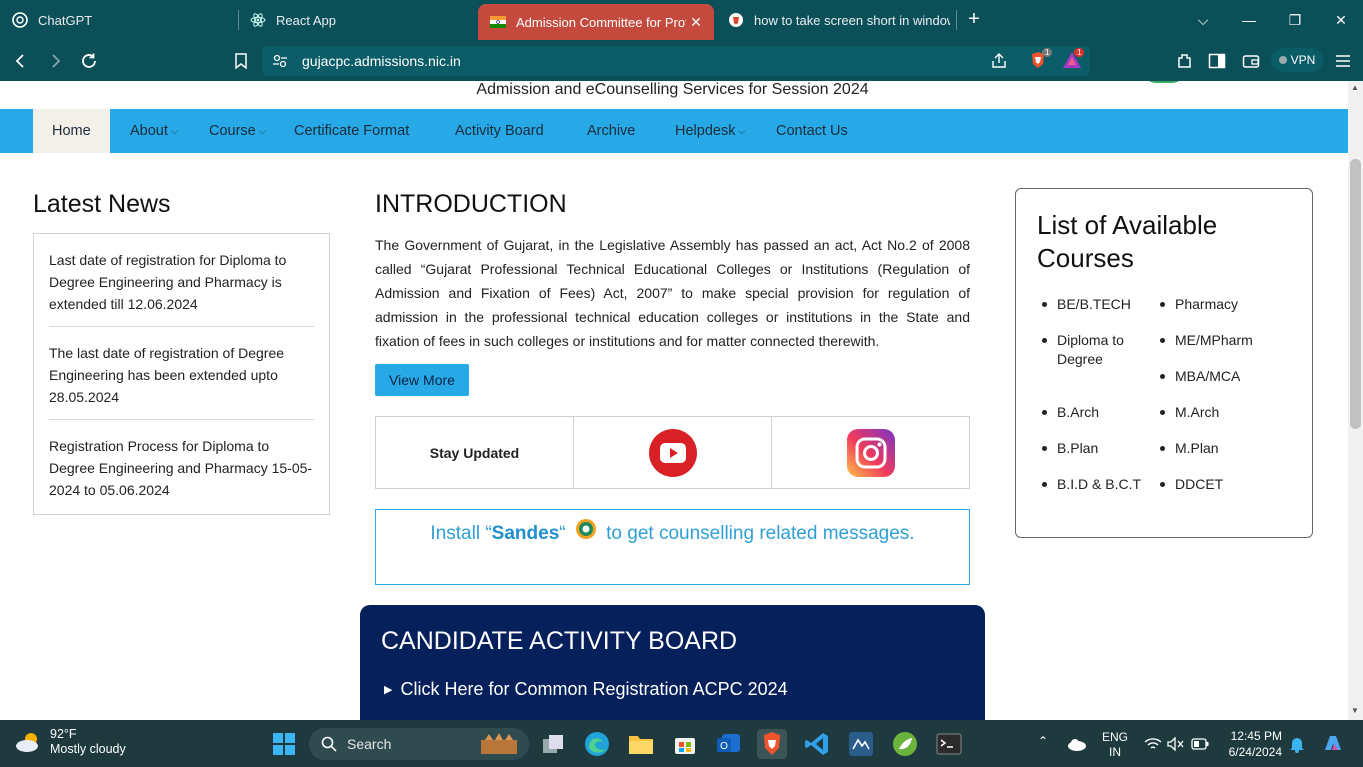  What do you see at coordinates (237, 131) in the screenshot?
I see `nav-course: Course ⌵` at bounding box center [237, 131].